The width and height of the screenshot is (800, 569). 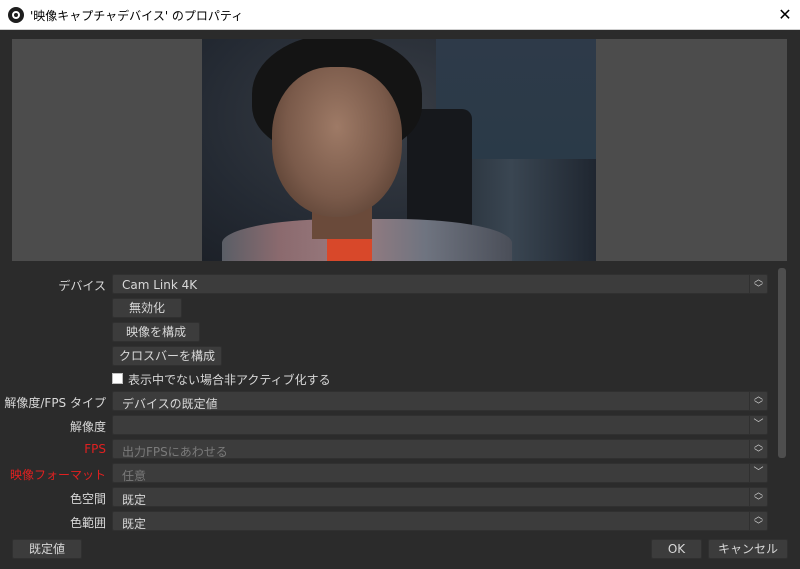 What do you see at coordinates (117, 378) in the screenshot?
I see `deactivate-checkbox` at bounding box center [117, 378].